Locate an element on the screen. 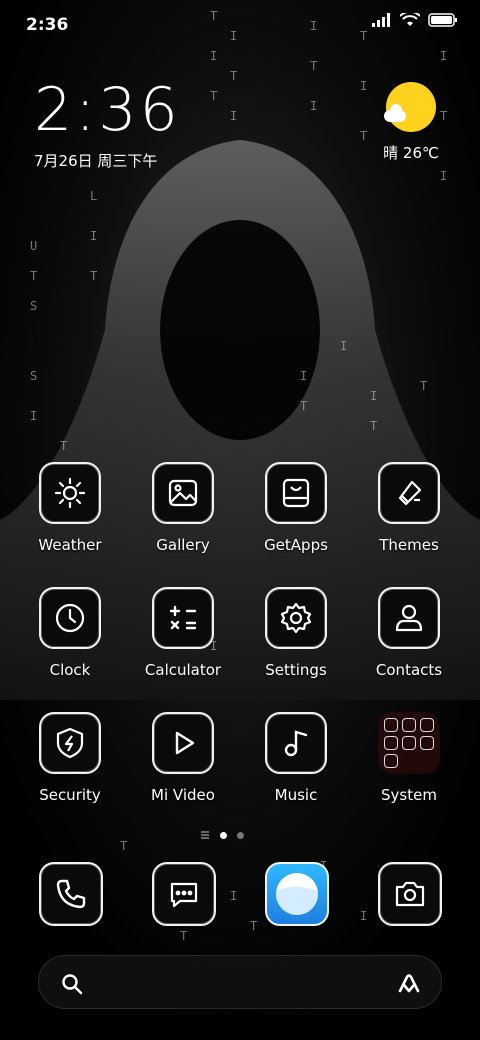 This screenshot has width=480, height=1040. app-label: Contacts is located at coordinates (409, 670).